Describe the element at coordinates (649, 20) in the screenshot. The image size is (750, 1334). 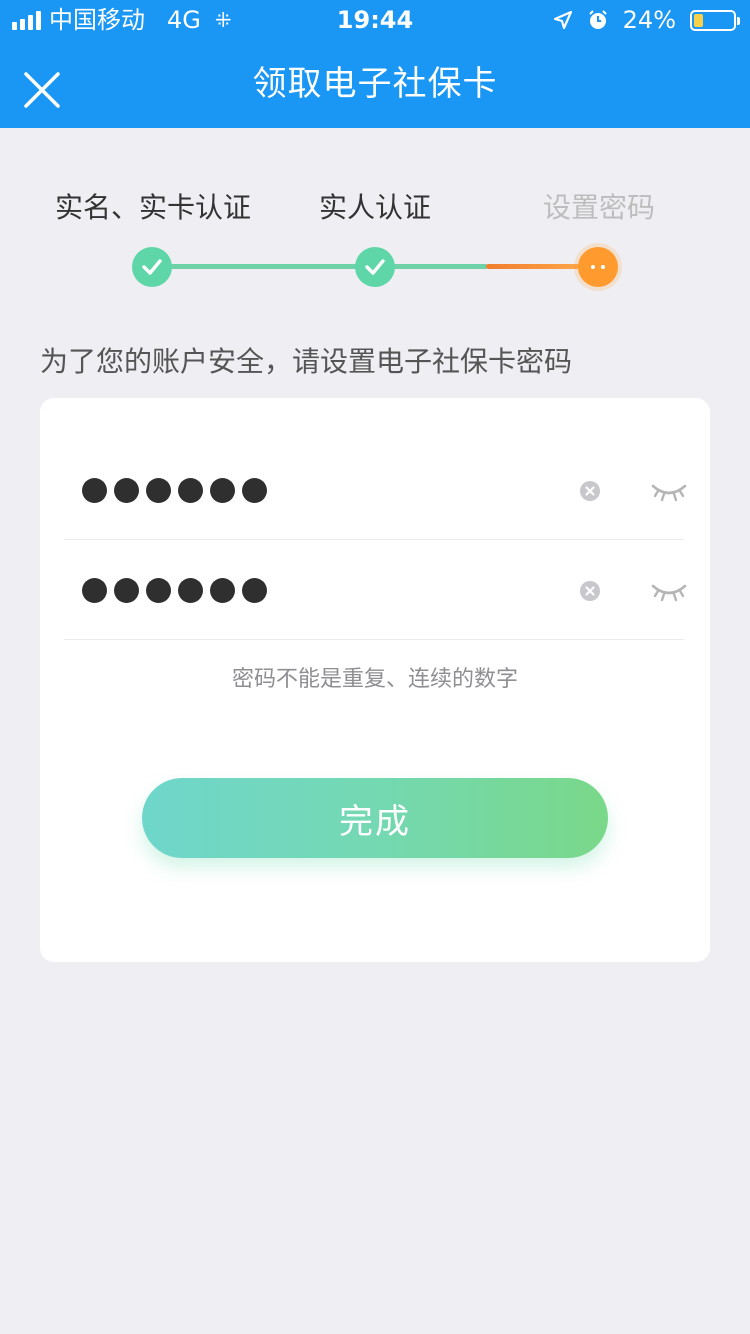
I see `battery-percent: 24%` at that location.